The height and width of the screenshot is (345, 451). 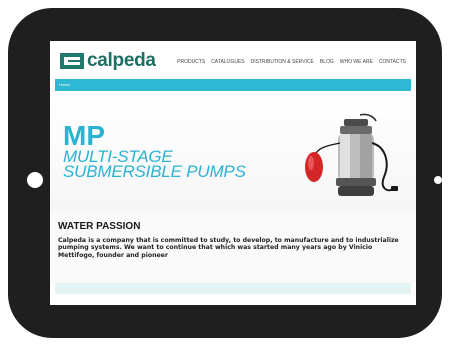 What do you see at coordinates (99, 226) in the screenshot?
I see `about-heading: WATER PASSION` at bounding box center [99, 226].